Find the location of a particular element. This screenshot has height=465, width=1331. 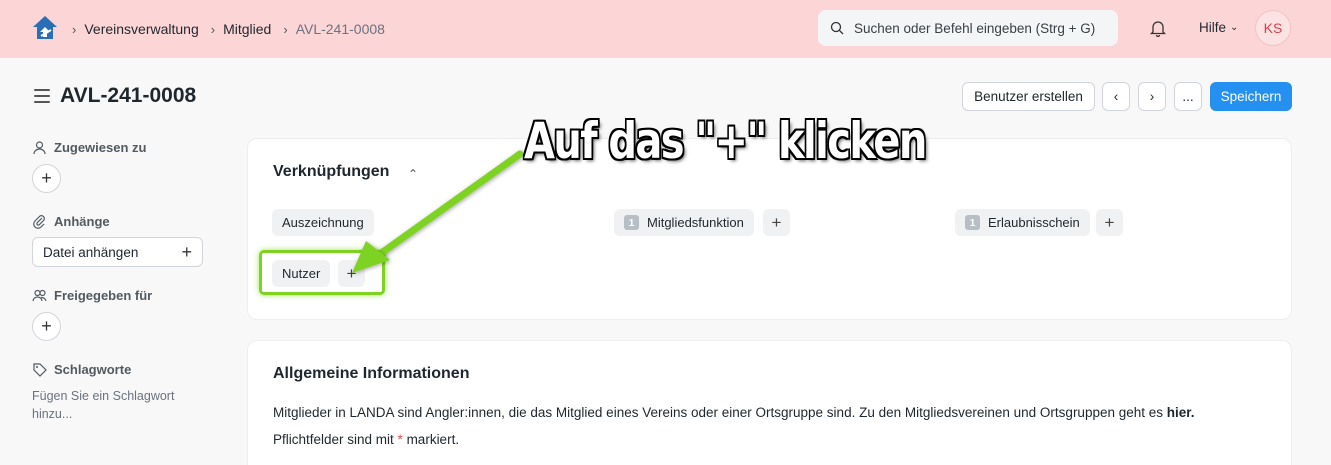

annotation-text: Auf das "+" klicken is located at coordinates (725, 141).